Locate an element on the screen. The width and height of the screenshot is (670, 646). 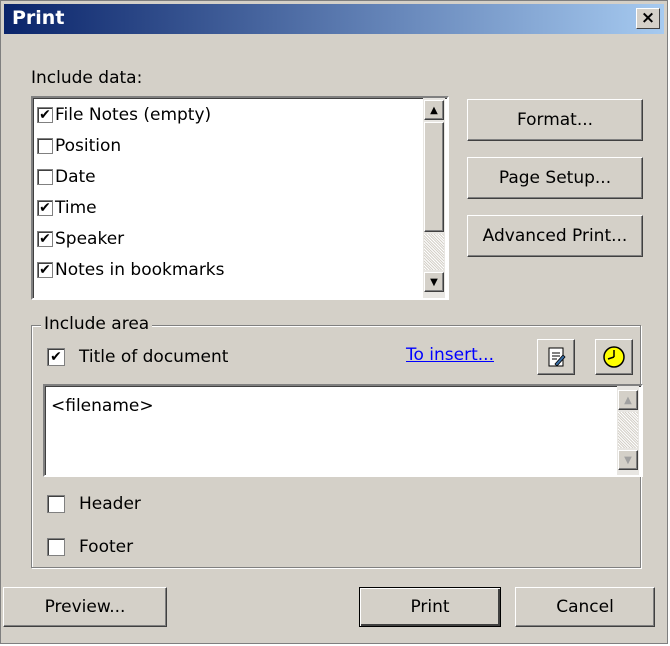
title-checkbox: ✔ is located at coordinates (56, 357).